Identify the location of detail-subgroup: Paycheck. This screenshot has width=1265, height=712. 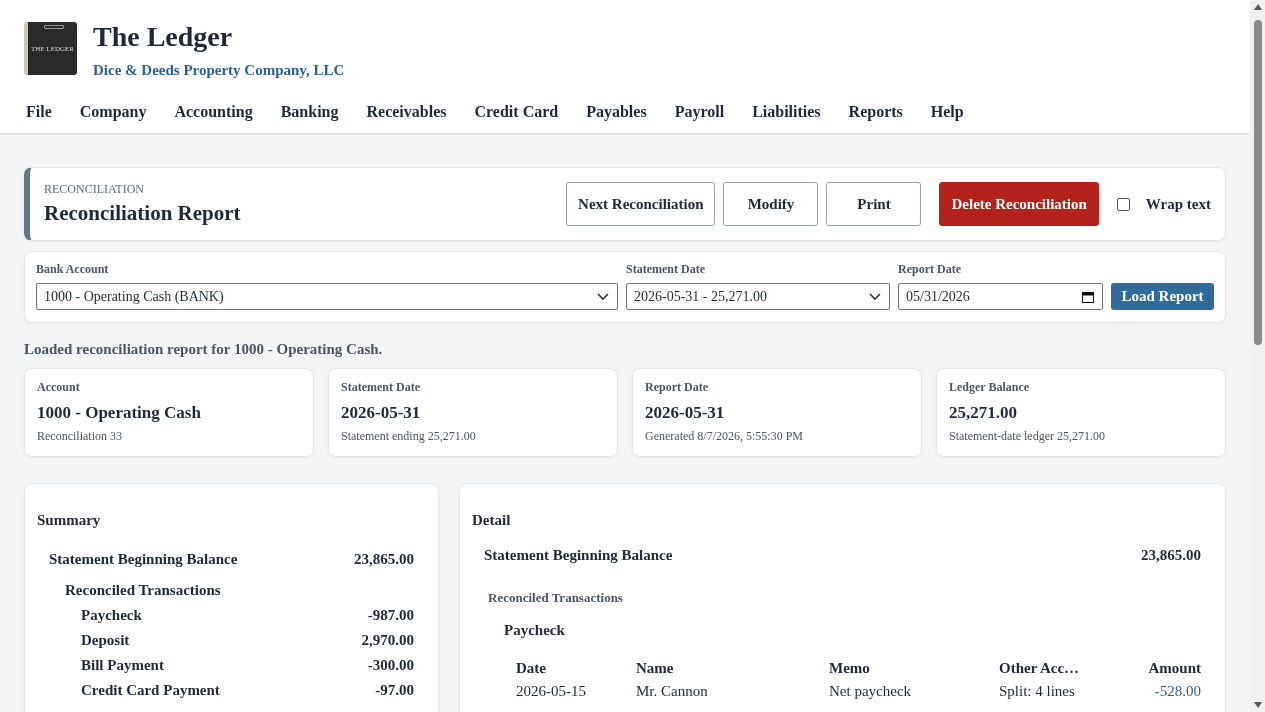
(534, 630).